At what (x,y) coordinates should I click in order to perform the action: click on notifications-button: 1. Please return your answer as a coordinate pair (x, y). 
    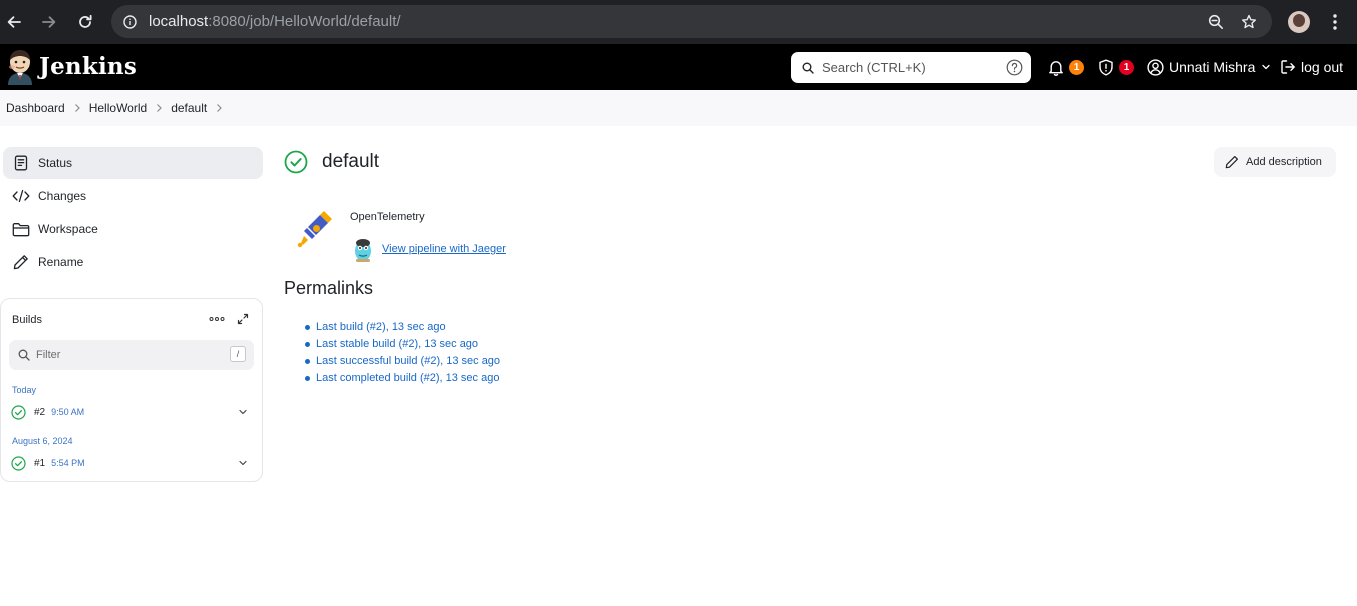
    Looking at the image, I should click on (1066, 67).